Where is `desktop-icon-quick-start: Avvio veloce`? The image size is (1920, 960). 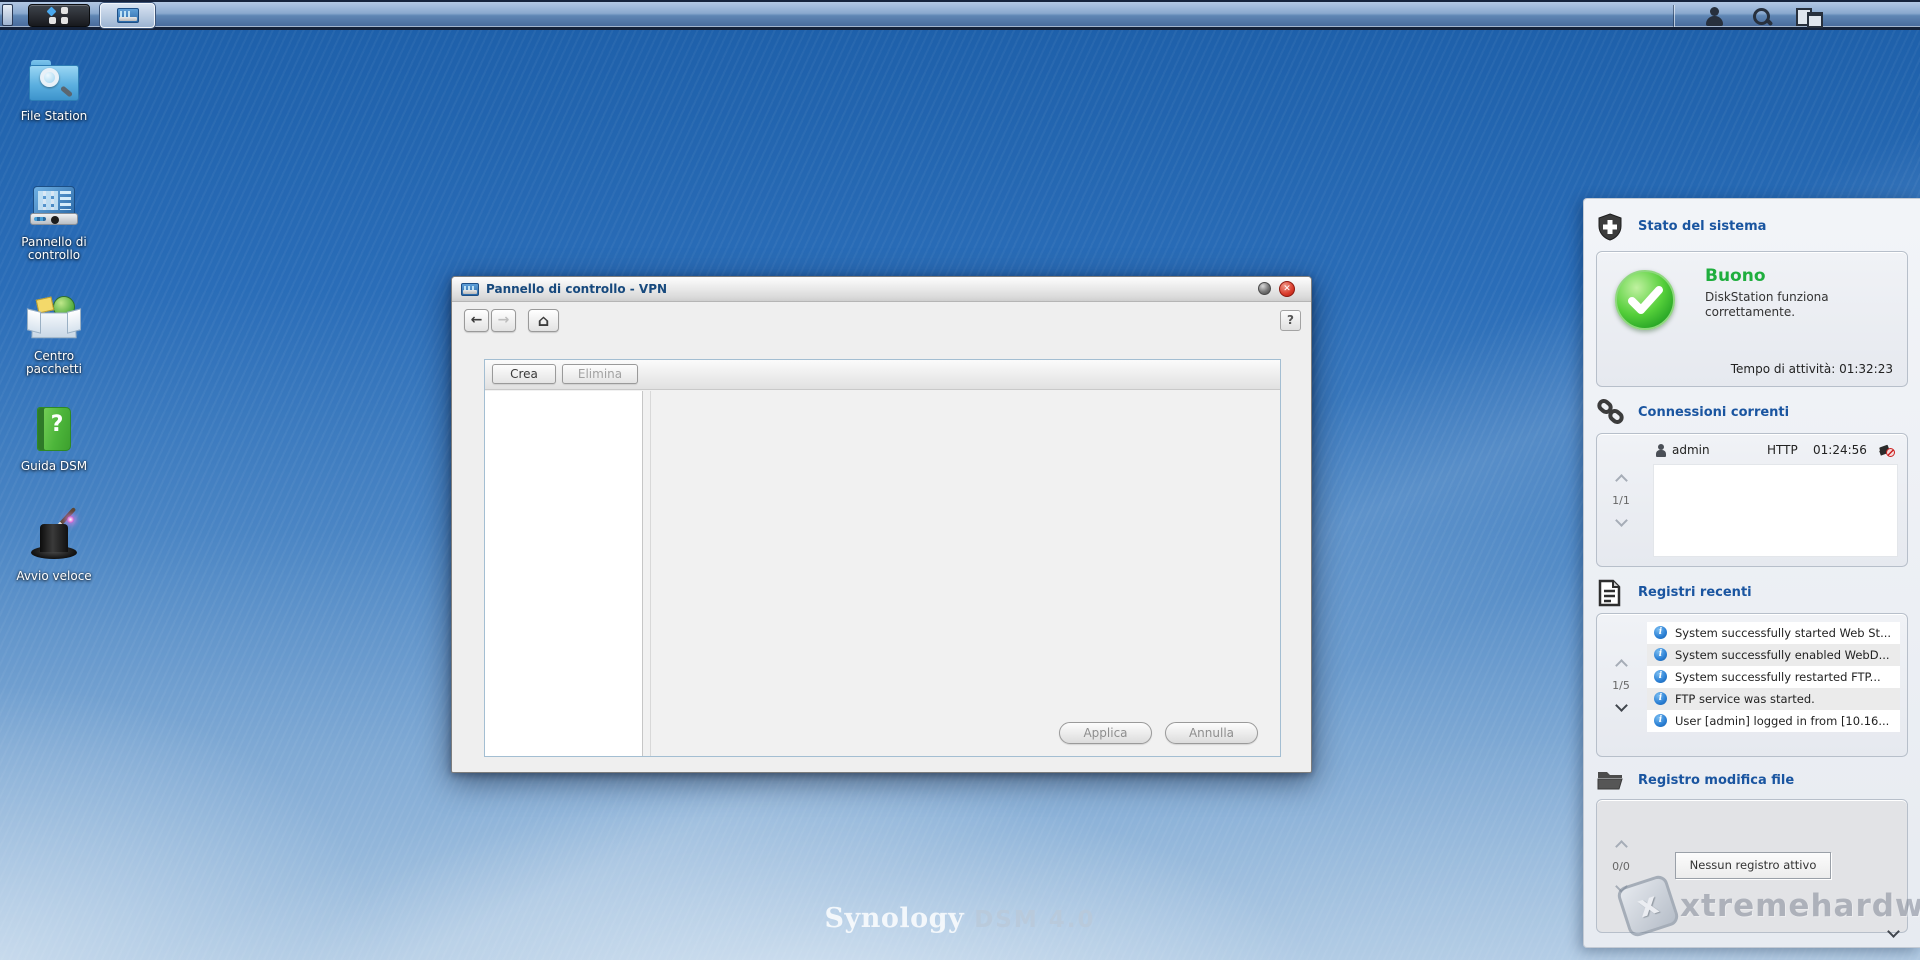
desktop-icon-quick-start: Avvio veloce is located at coordinates (54, 545).